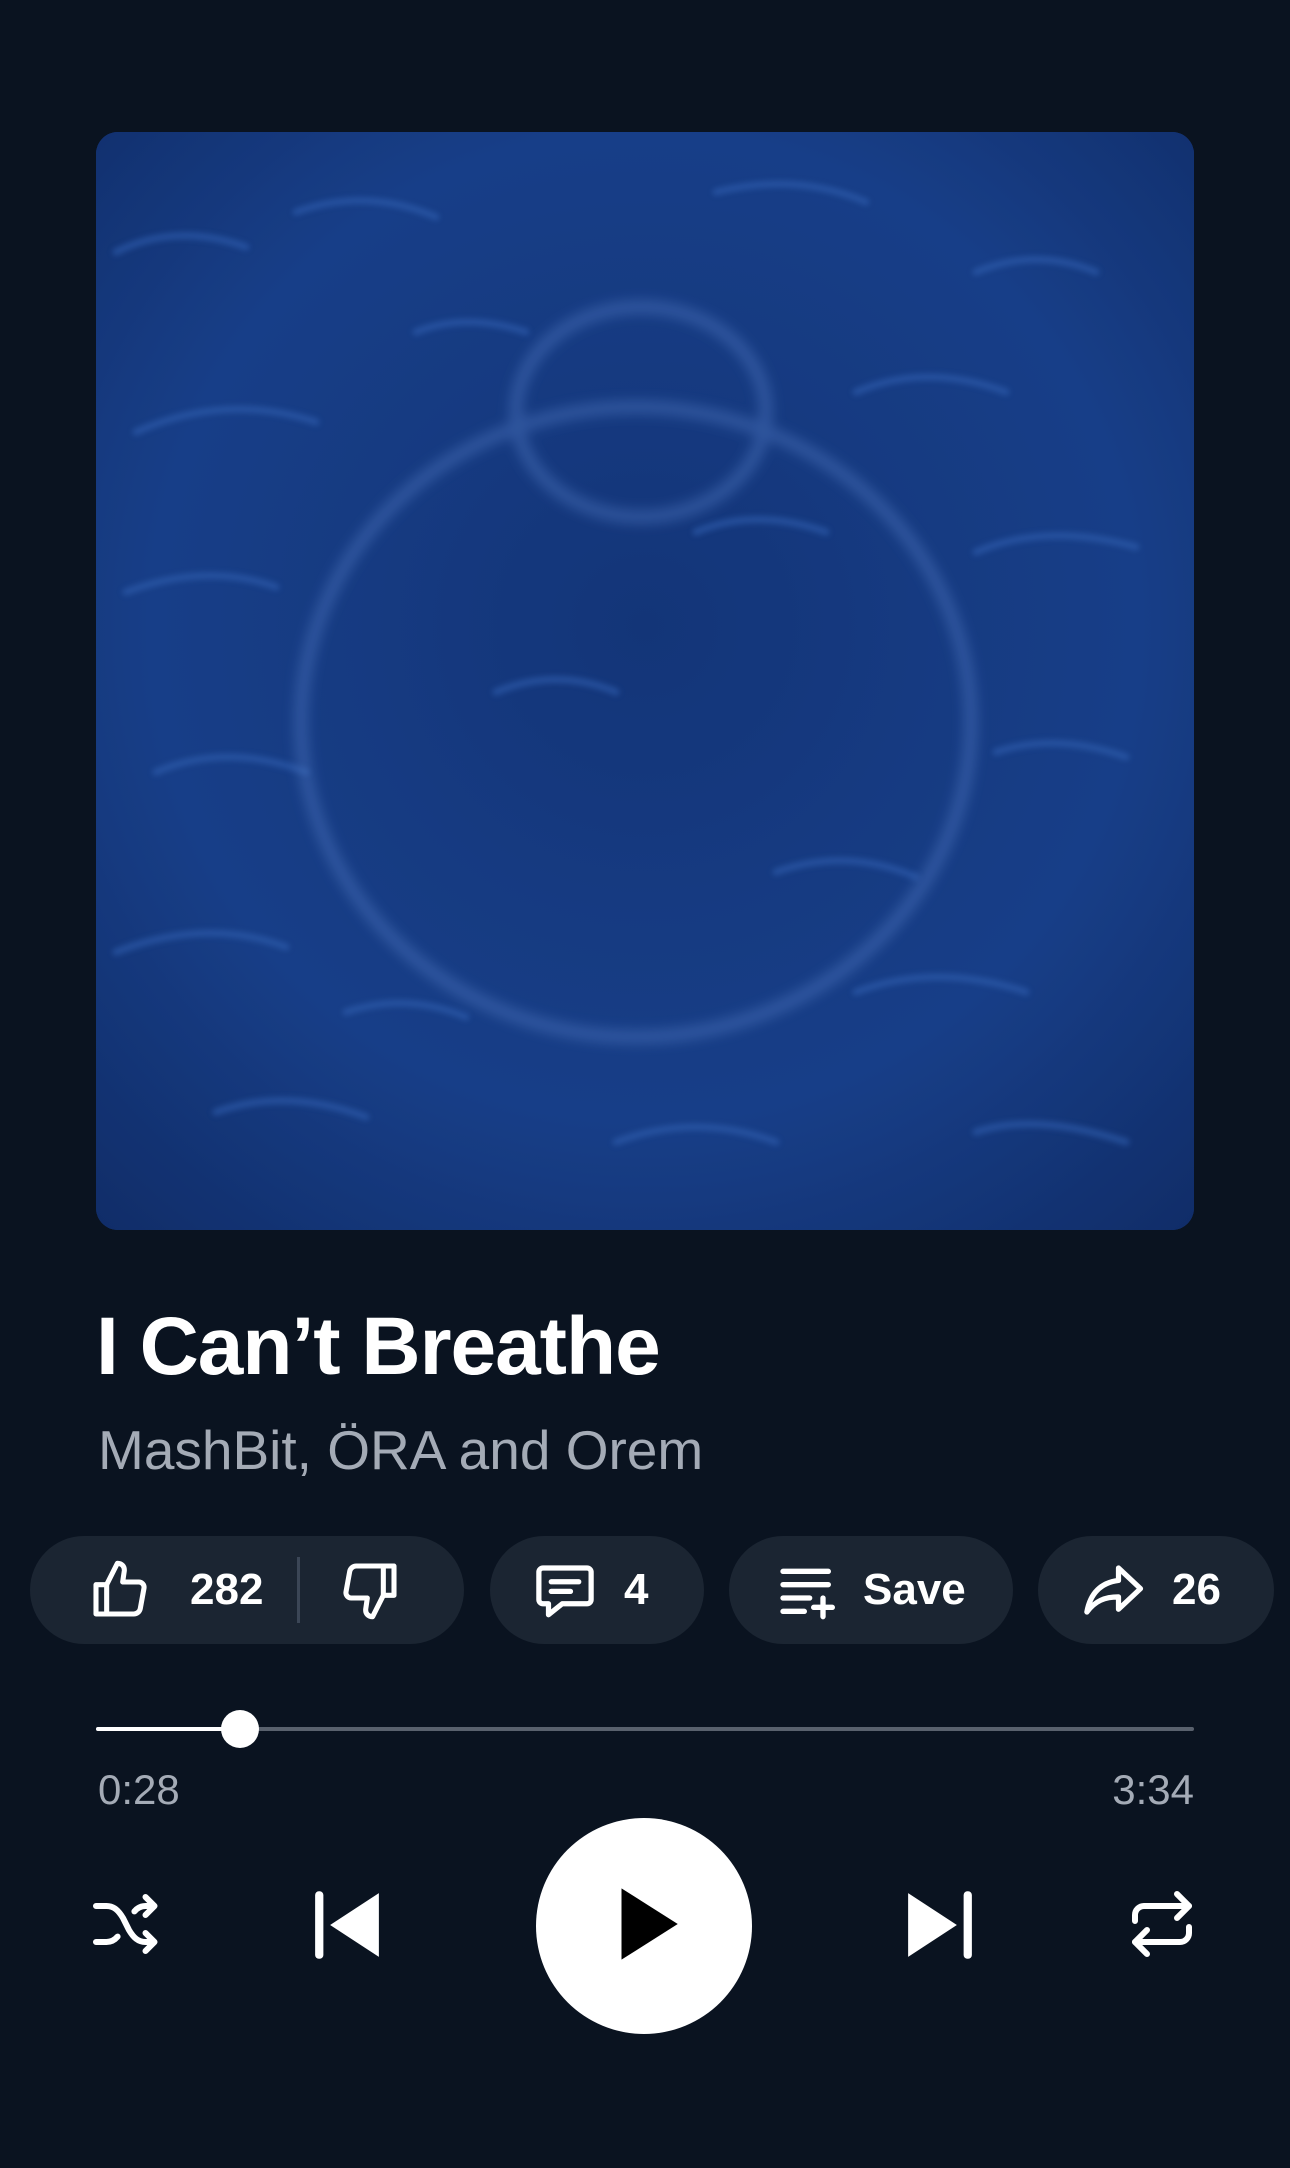  Describe the element at coordinates (565, 1590) in the screenshot. I see `comment-icon` at that location.